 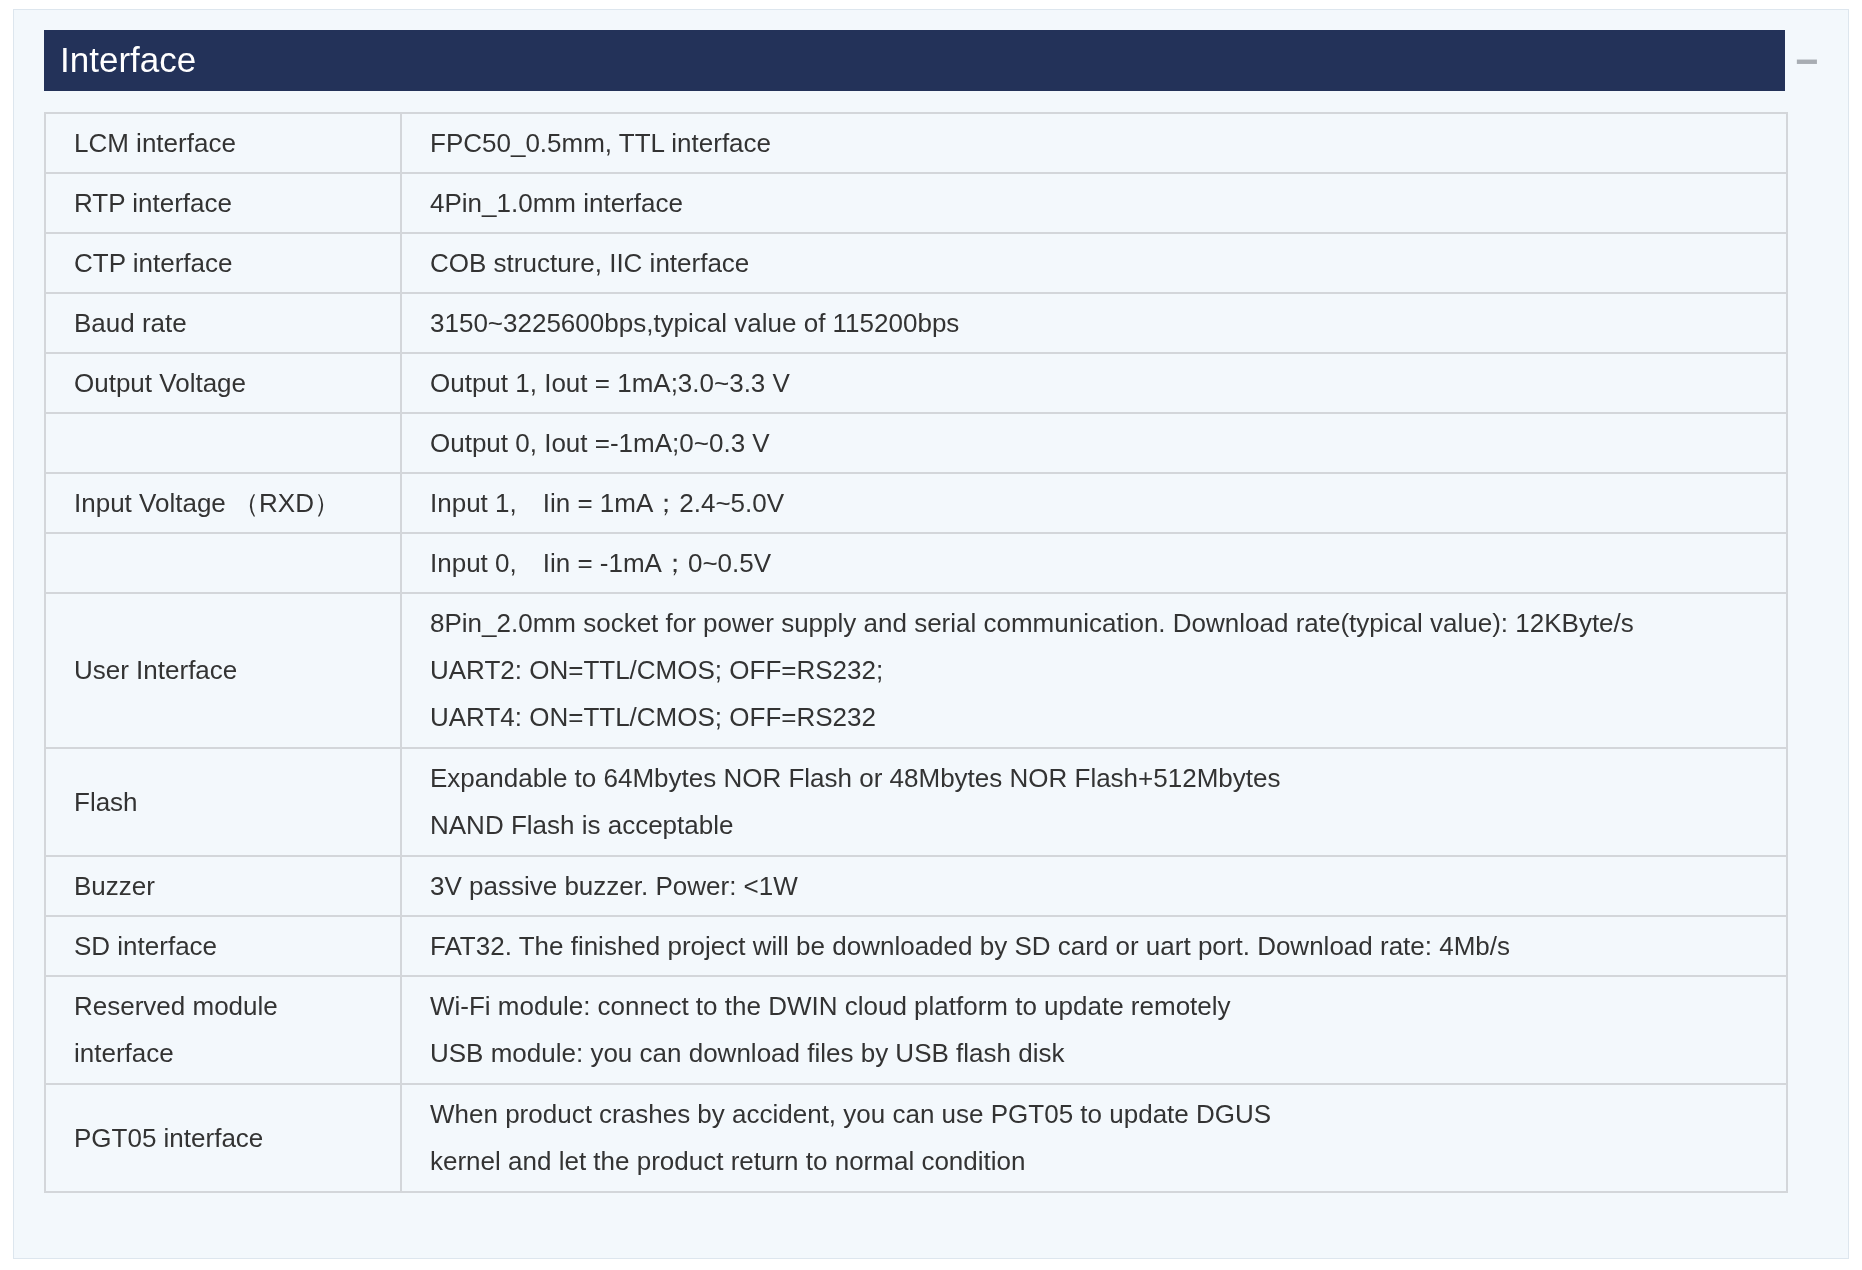 I want to click on spec-label: SD interface, so click(x=146, y=945).